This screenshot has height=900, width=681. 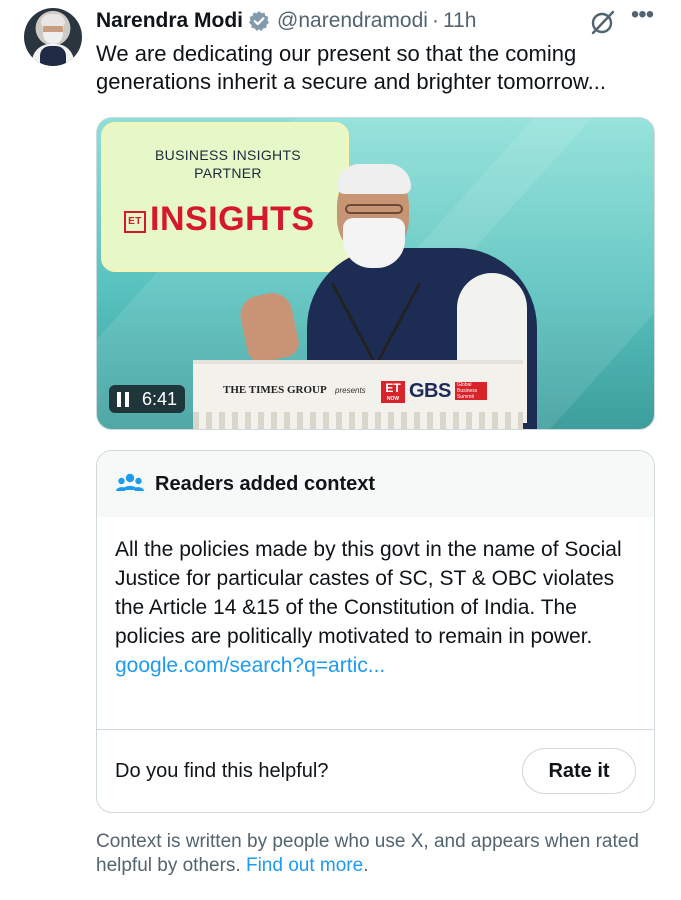 What do you see at coordinates (135, 222) in the screenshot?
I see `et-logo-icon: ET` at bounding box center [135, 222].